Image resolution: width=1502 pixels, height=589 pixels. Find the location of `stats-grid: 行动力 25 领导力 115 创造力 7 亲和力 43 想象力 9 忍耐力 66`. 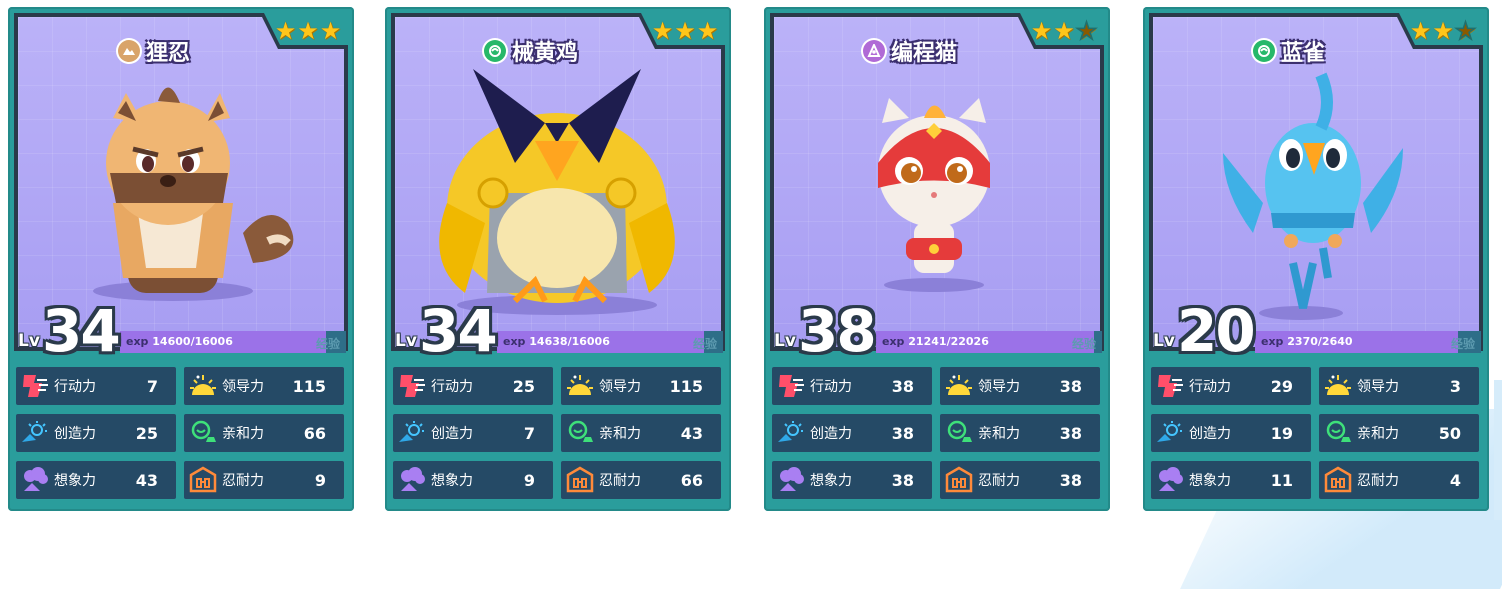

stats-grid: 行动力 25 领导力 115 创造力 7 亲和力 43 想象力 9 忍耐力 66 is located at coordinates (558, 436).